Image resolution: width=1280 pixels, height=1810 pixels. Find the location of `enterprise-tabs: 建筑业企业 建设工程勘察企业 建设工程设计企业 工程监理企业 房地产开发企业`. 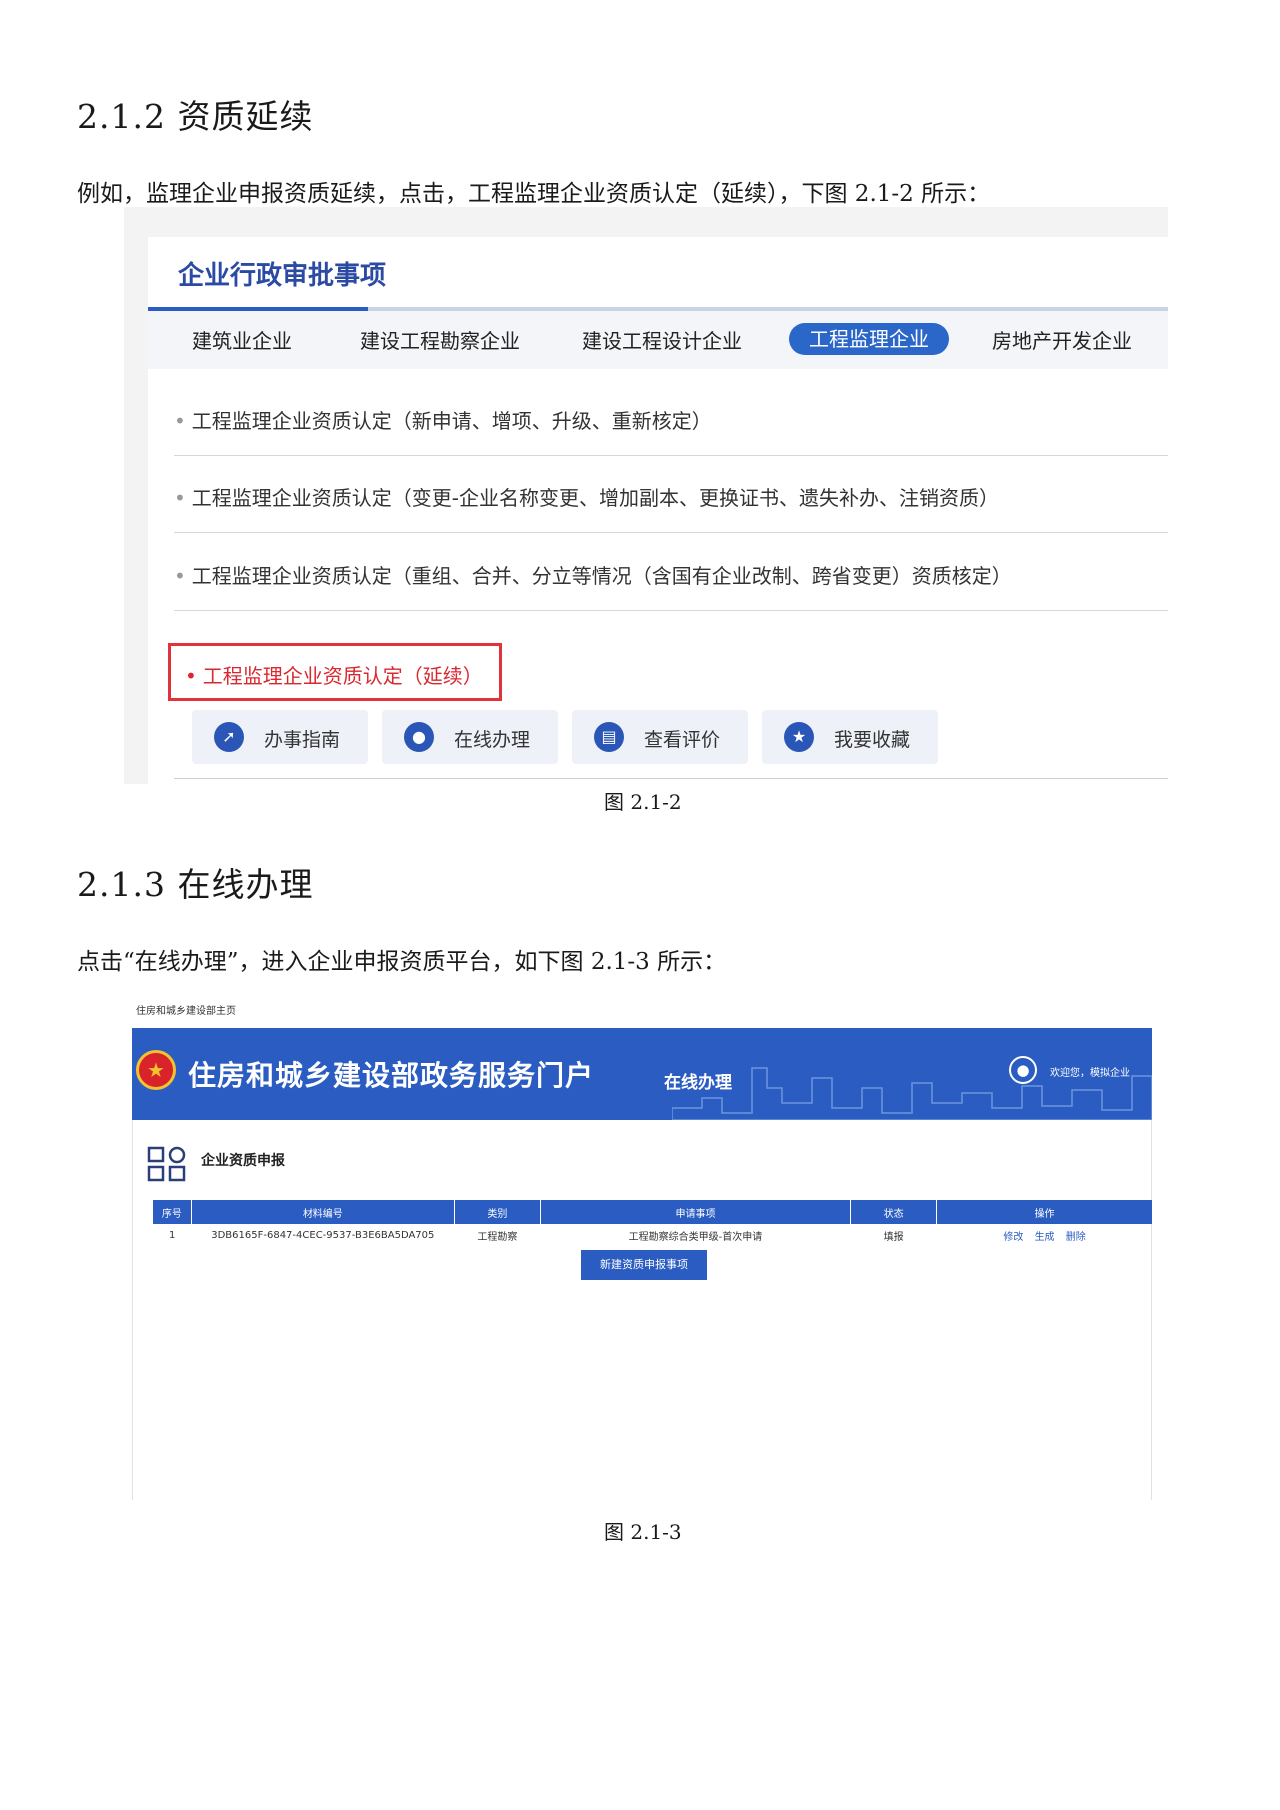

enterprise-tabs: 建筑业企业 建设工程勘察企业 建设工程设计企业 工程监理企业 房地产开发企业 is located at coordinates (658, 340).